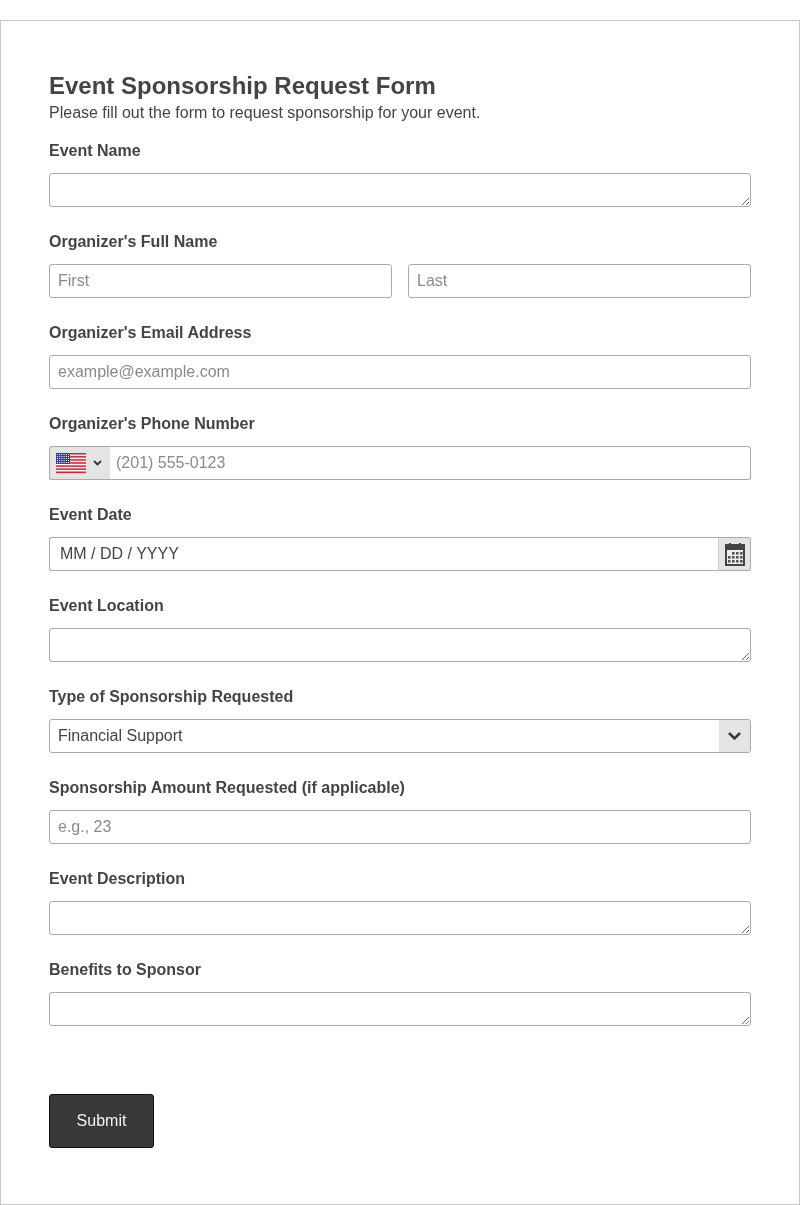 This screenshot has height=1205, width=800. I want to click on date-field: MM / DD / YYYY, so click(383, 554).